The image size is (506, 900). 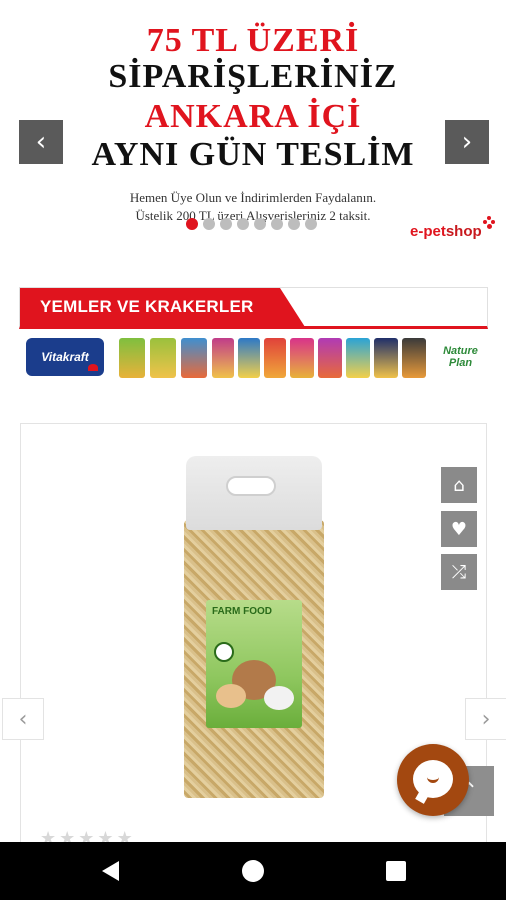 I want to click on basket-icon: ⌂, so click(x=459, y=485).